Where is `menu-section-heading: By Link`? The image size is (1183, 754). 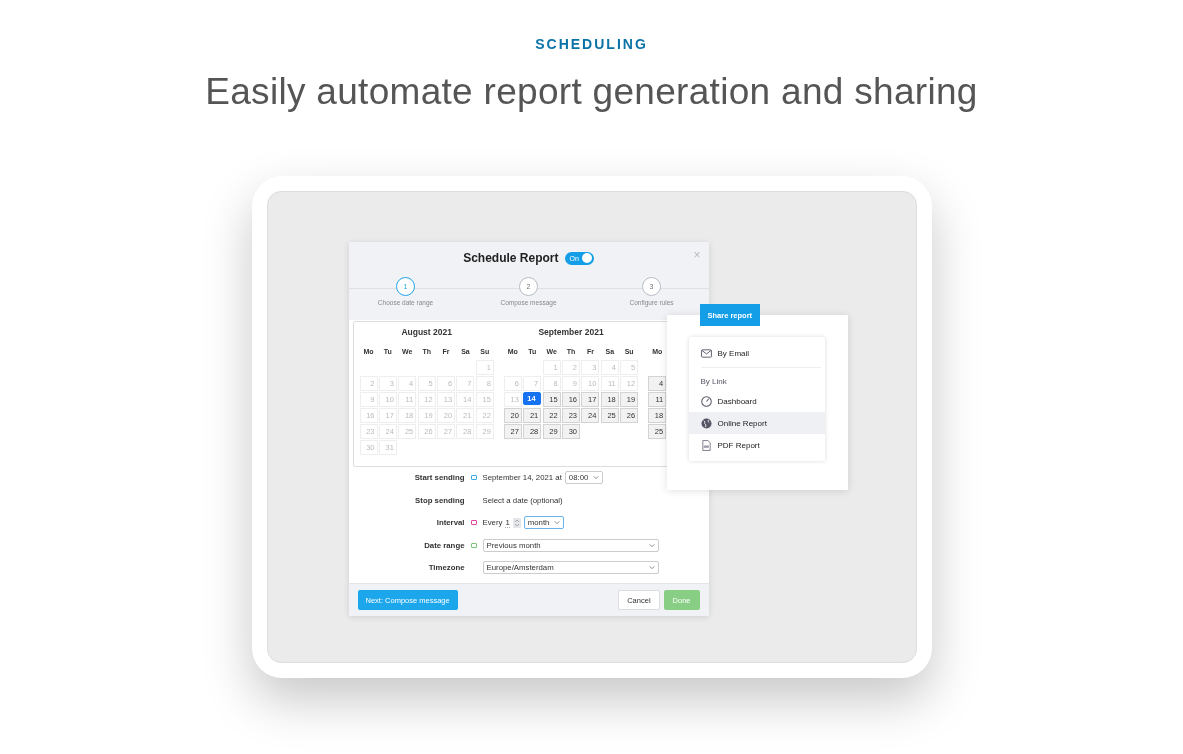
menu-section-heading: By Link is located at coordinates (713, 382).